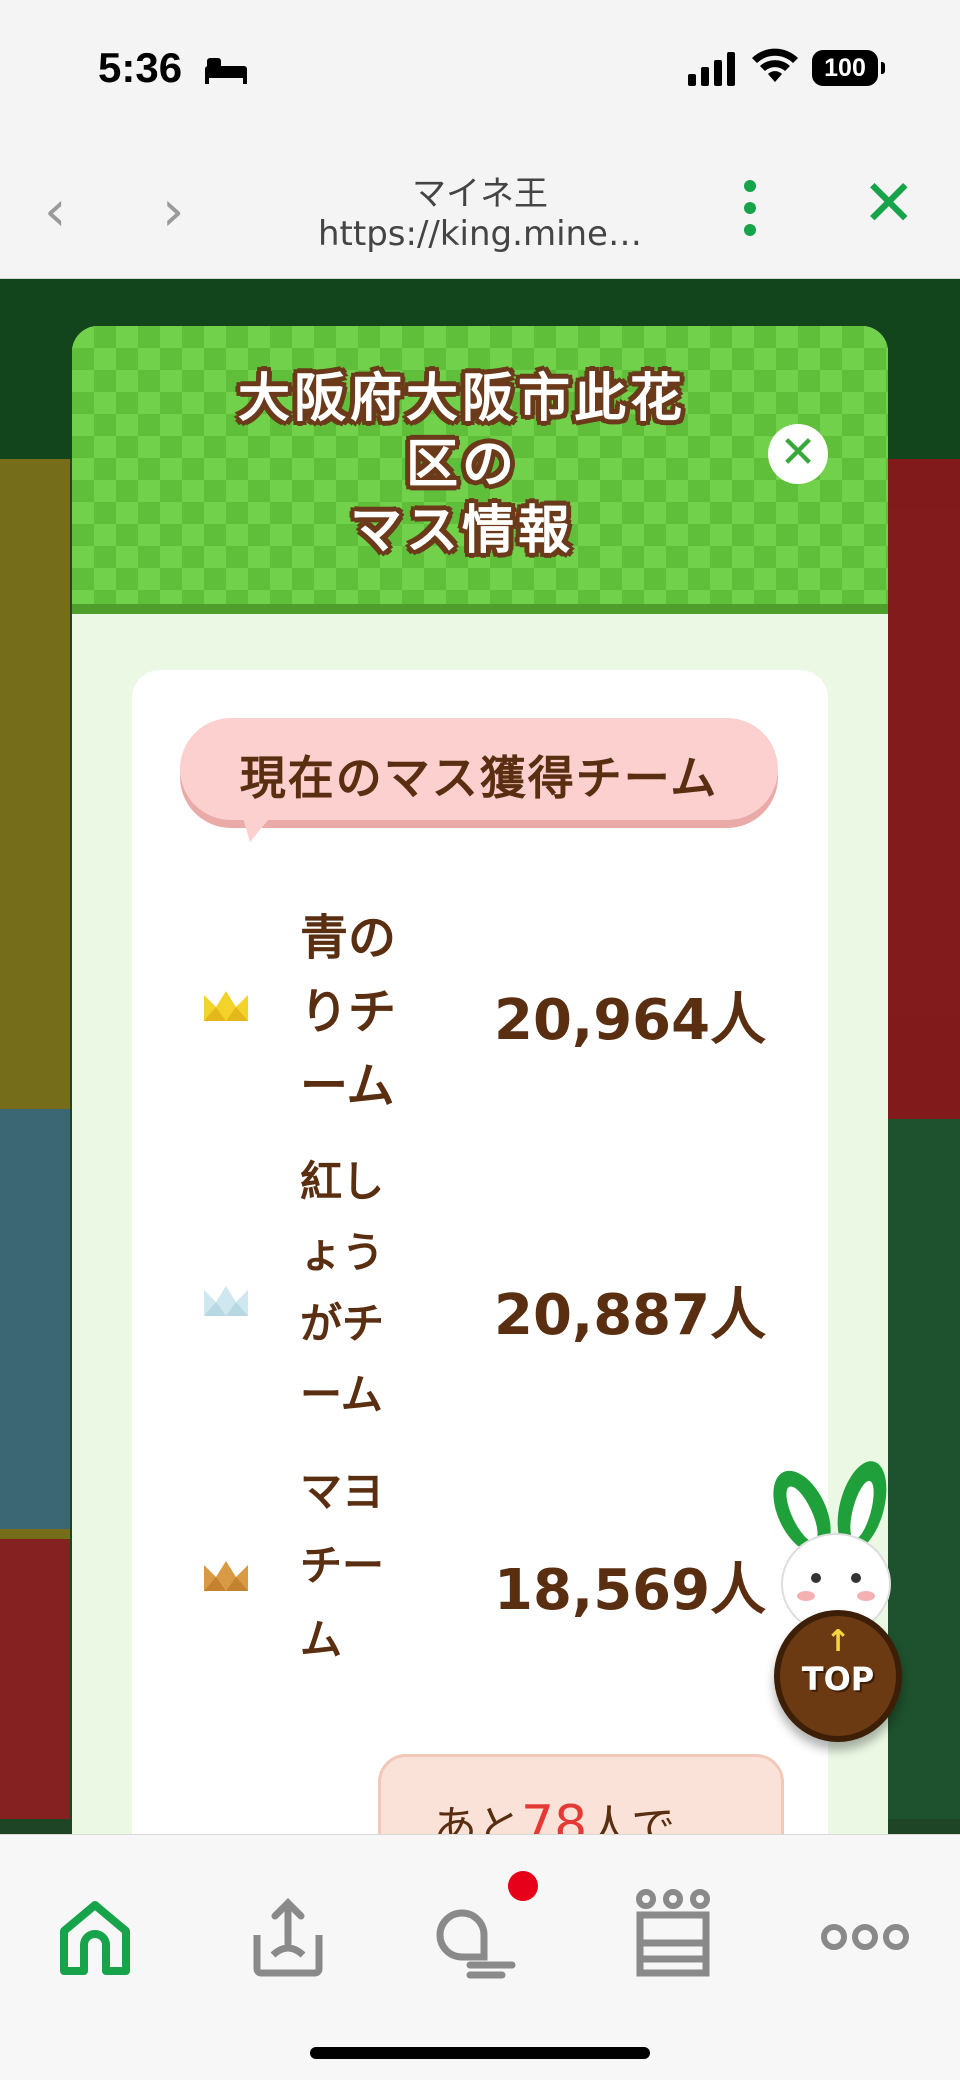 The image size is (960, 2080). I want to click on sleep-icon, so click(226, 71).